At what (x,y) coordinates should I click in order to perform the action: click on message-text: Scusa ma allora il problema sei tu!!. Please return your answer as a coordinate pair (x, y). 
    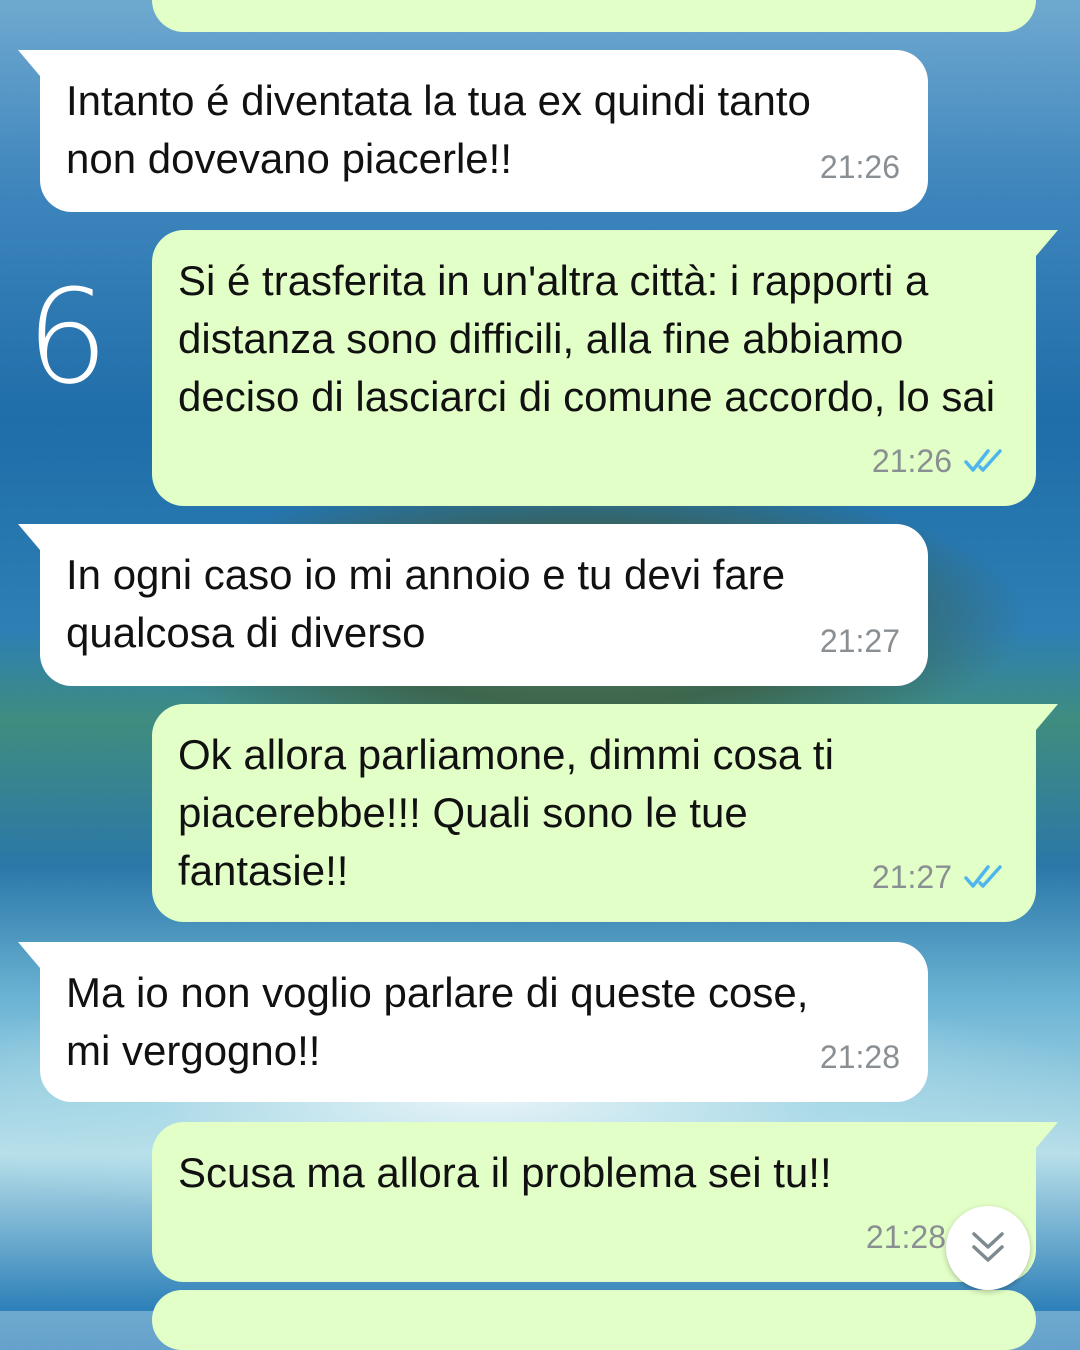
    Looking at the image, I should click on (505, 1172).